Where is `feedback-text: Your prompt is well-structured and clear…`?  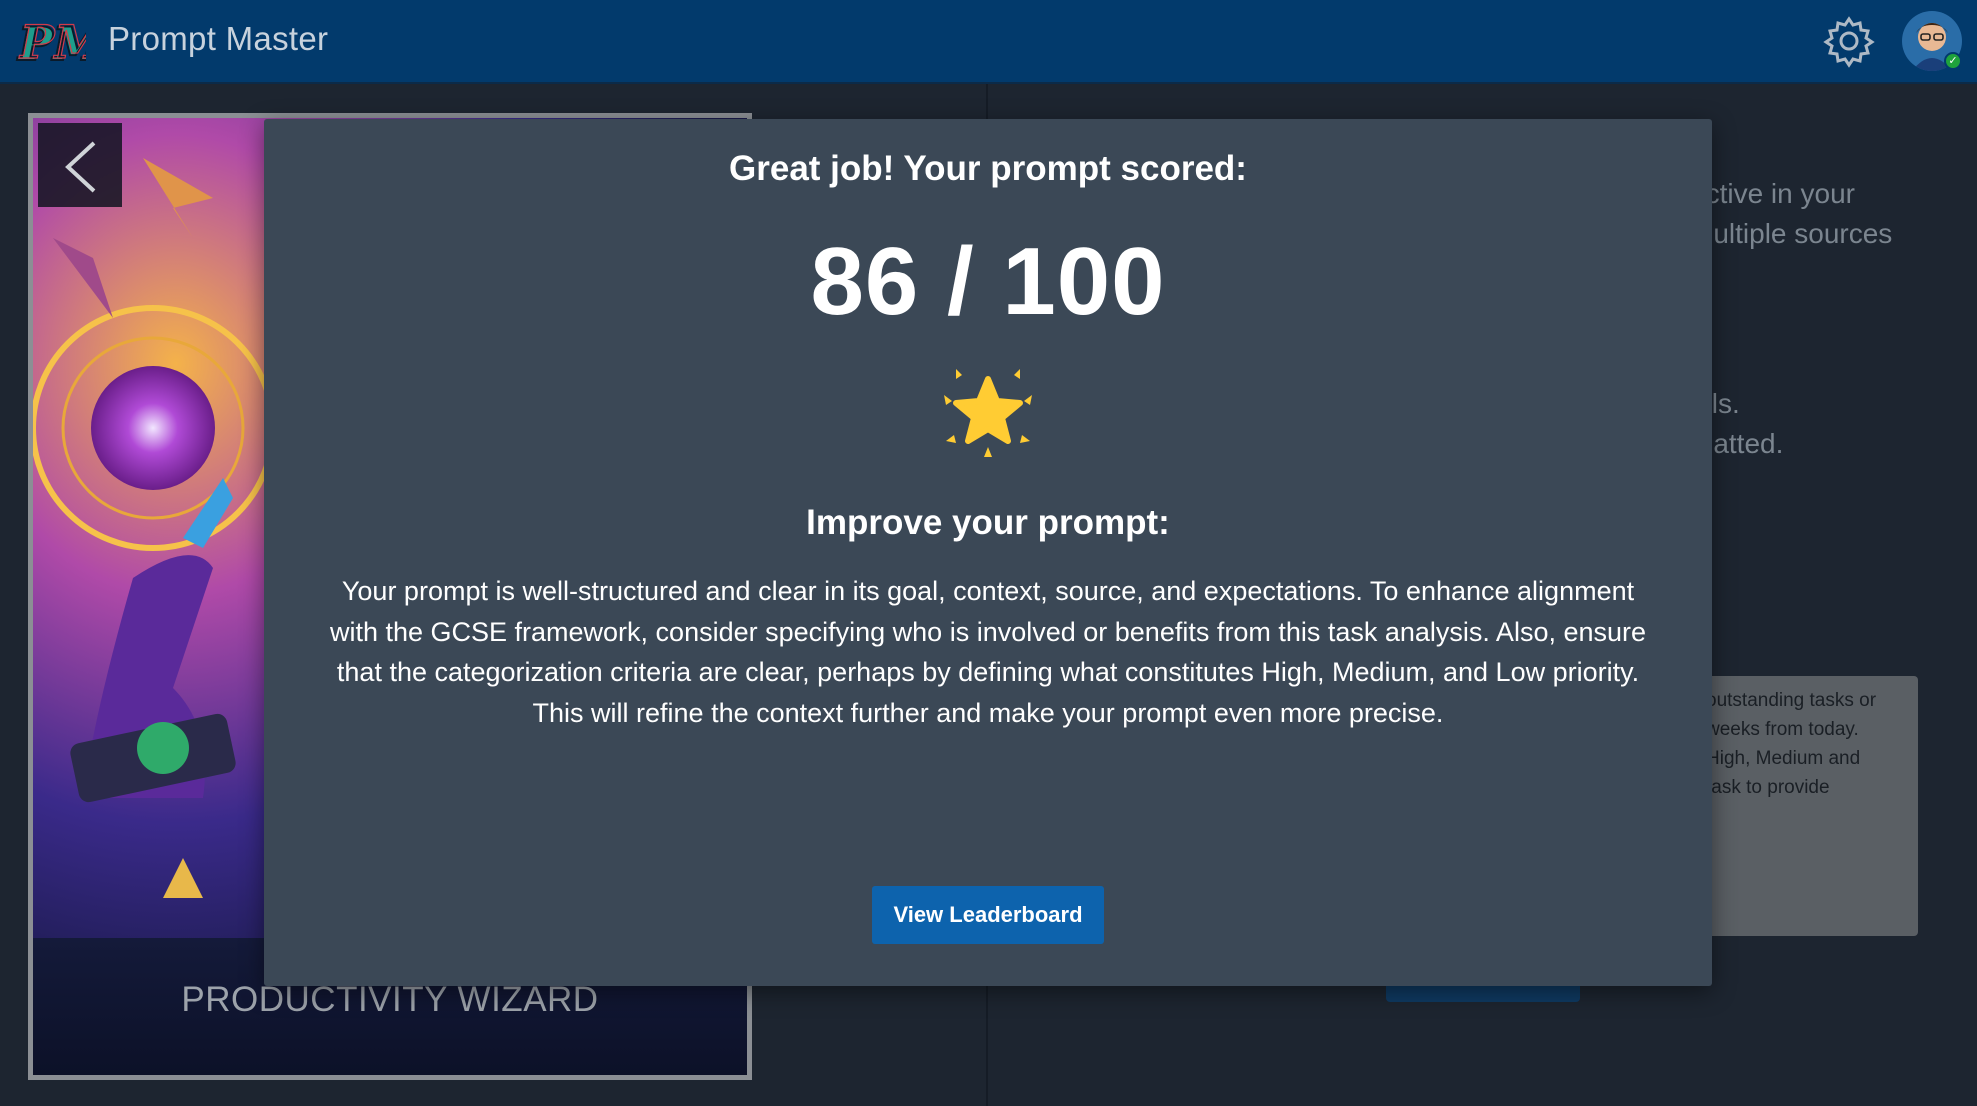
feedback-text: Your prompt is well-structured and clear… is located at coordinates (988, 652).